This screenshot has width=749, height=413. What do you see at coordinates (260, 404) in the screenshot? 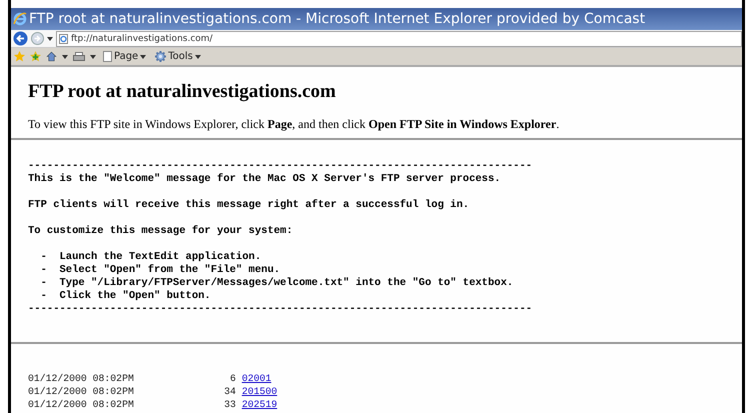
I see `file-link: 202519` at bounding box center [260, 404].